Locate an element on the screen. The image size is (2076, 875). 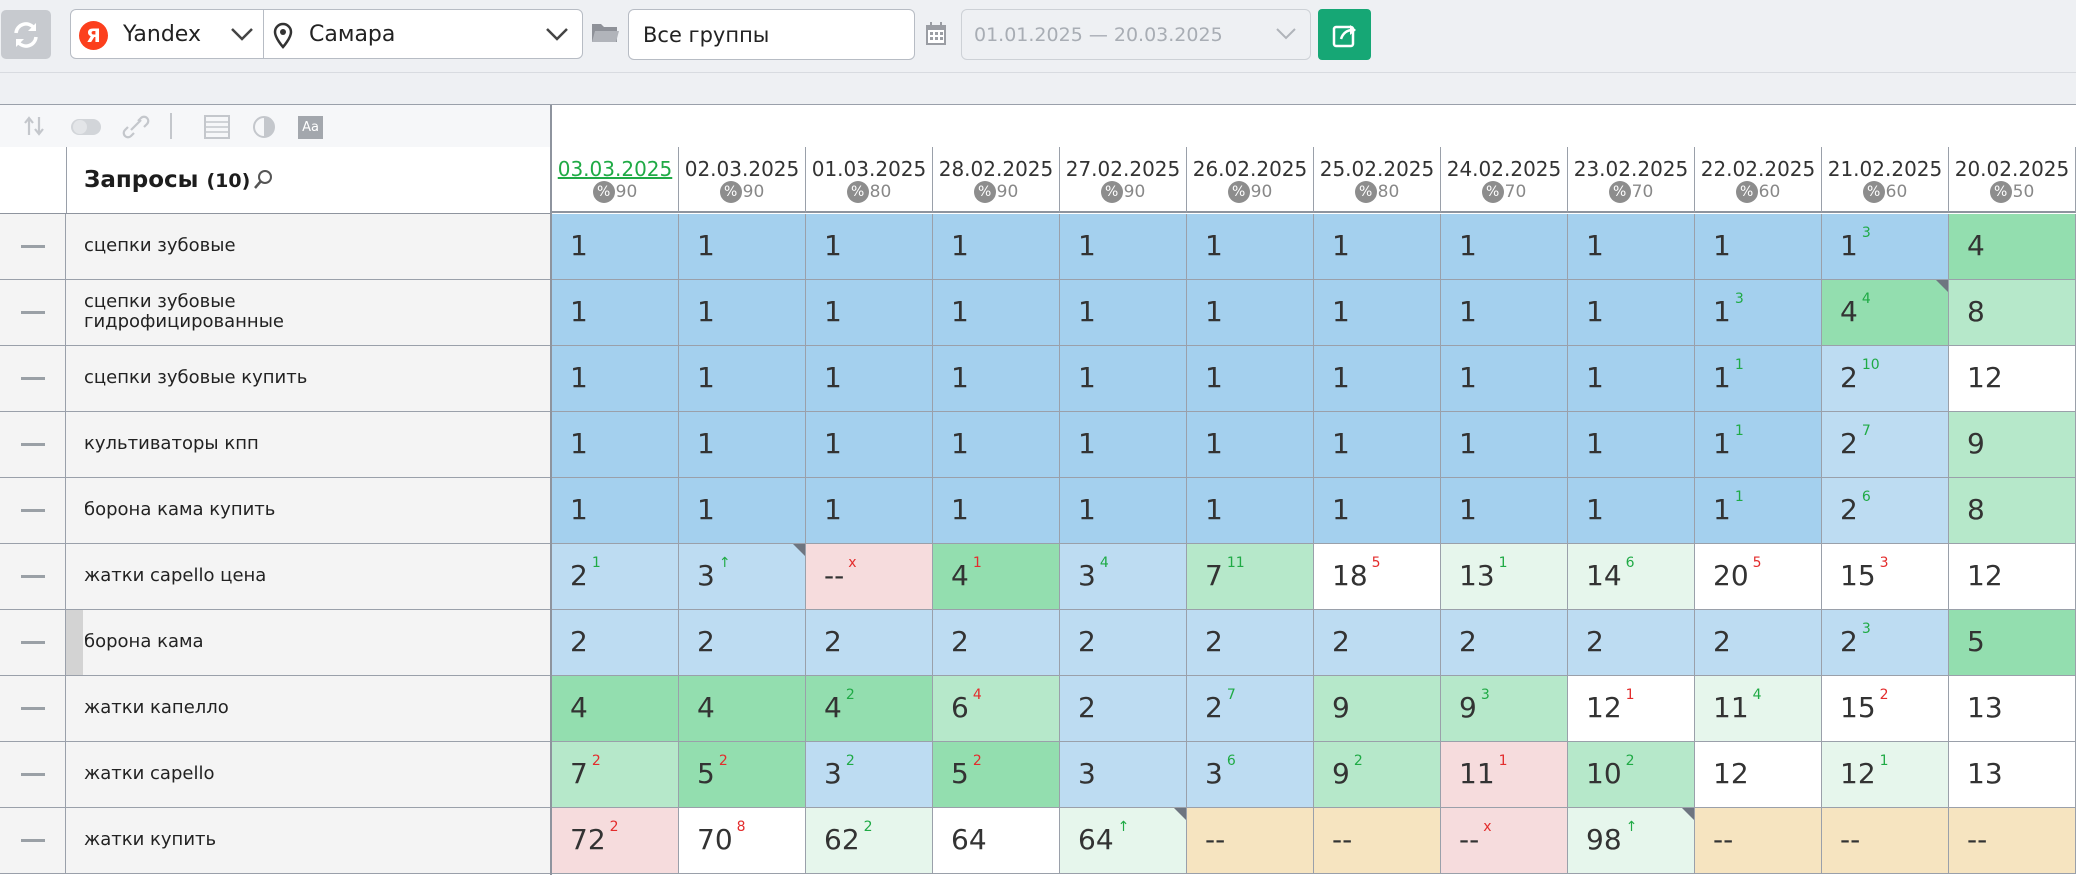
date-range-picker: 01.01.2025 — 20.03.2025 is located at coordinates (1136, 34).